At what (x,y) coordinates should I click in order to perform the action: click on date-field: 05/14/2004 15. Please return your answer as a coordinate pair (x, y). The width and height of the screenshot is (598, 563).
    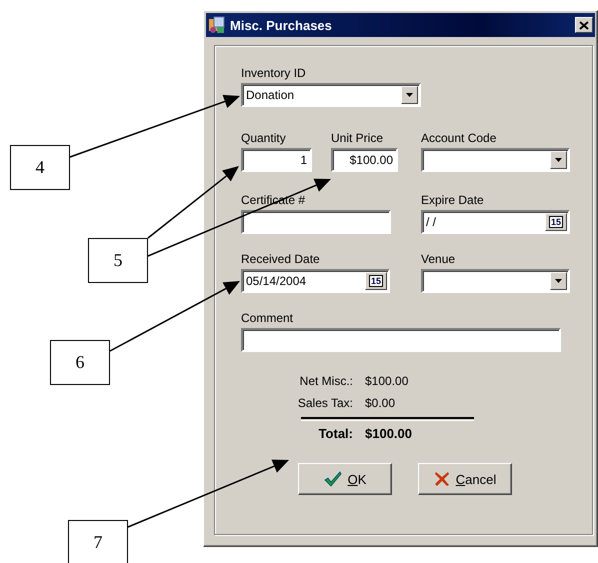
    Looking at the image, I should click on (315, 281).